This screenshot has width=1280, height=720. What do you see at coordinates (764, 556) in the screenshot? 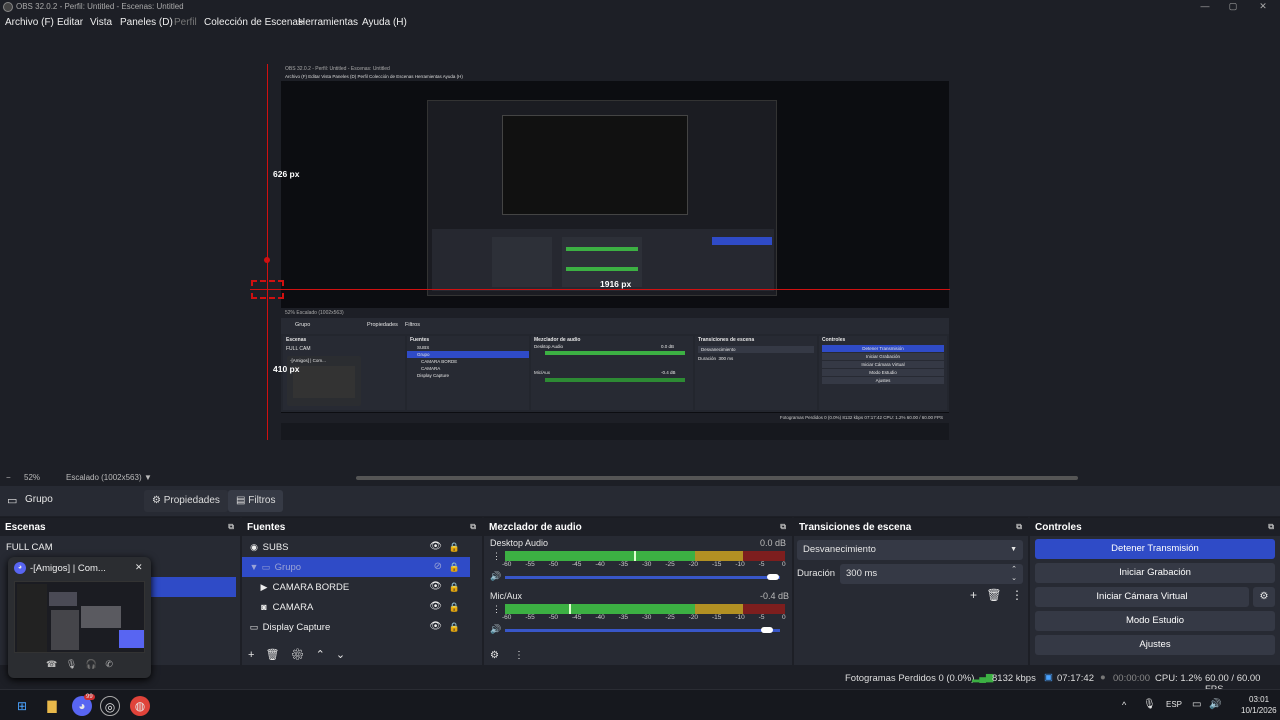
I see `meter-segment` at bounding box center [764, 556].